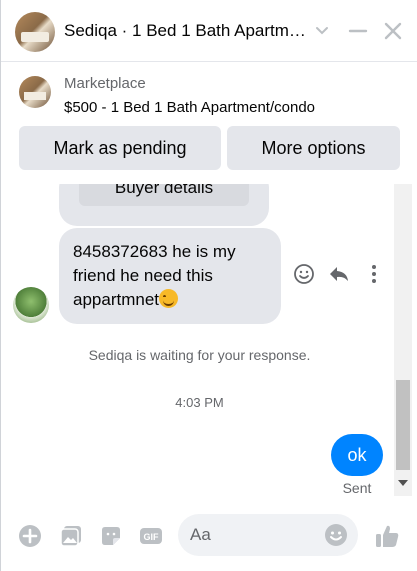  I want to click on smiling-face-emoji-icon, so click(168, 298).